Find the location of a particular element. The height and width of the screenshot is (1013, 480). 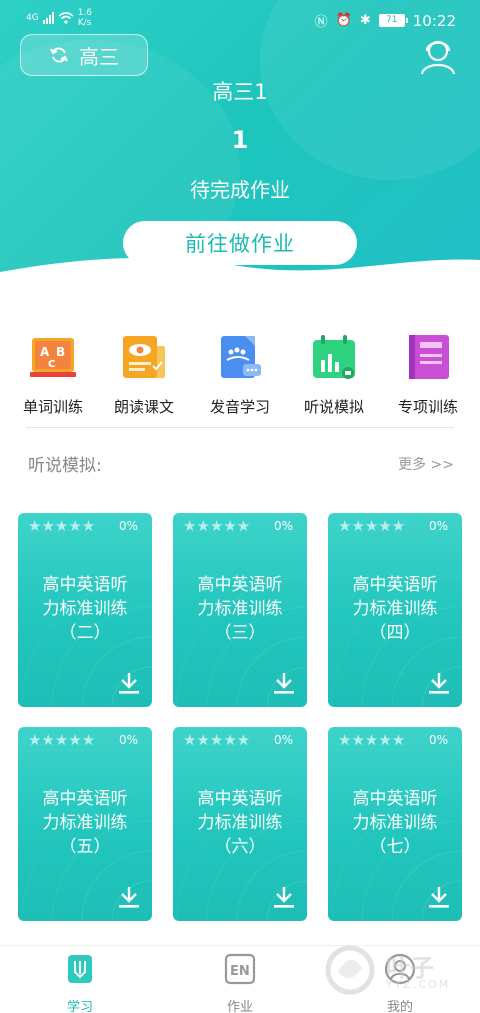

battery-icon: 71 is located at coordinates (393, 20).